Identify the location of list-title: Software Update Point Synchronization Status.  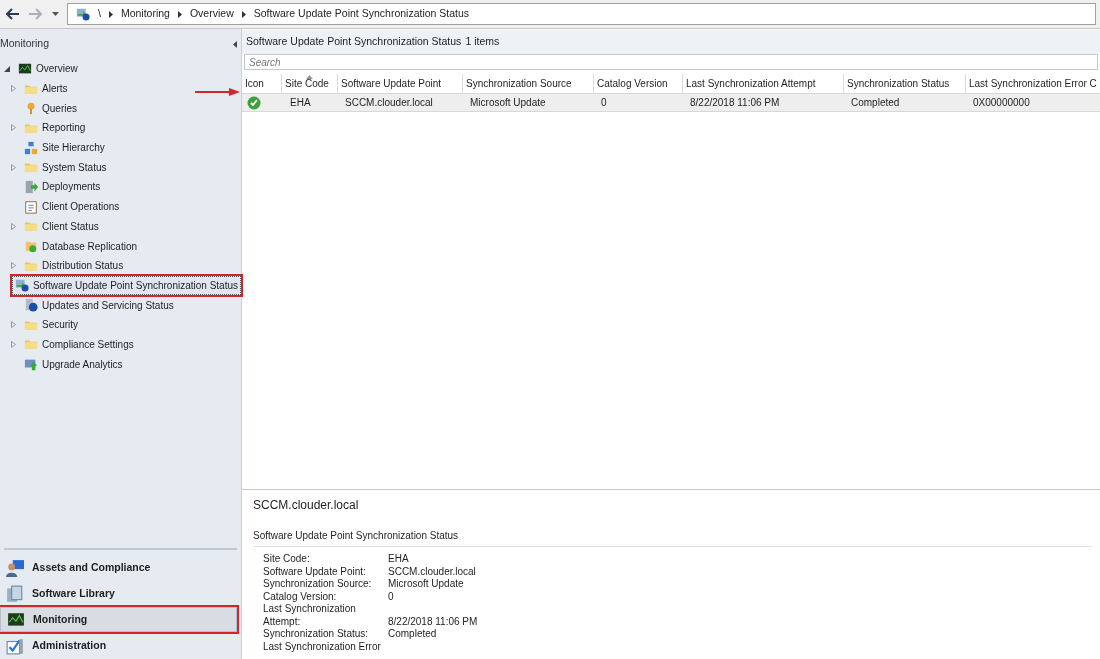
(354, 42).